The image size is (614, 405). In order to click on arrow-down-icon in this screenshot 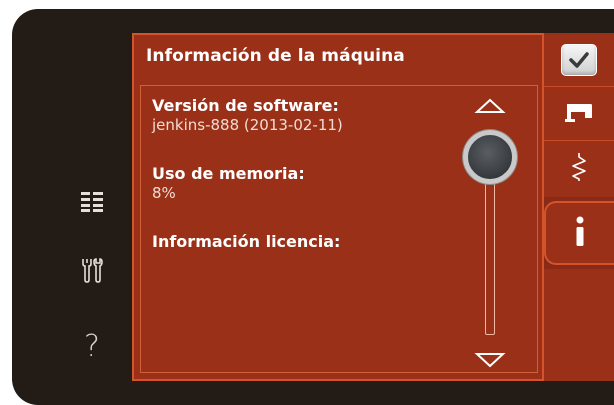, I will do `click(490, 360)`.